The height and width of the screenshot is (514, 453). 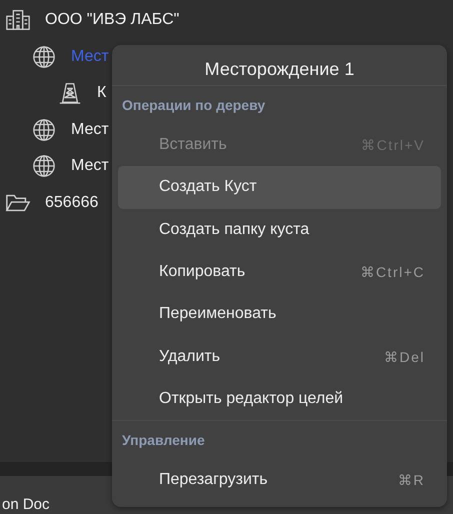 I want to click on section-header: Управление, so click(x=163, y=440).